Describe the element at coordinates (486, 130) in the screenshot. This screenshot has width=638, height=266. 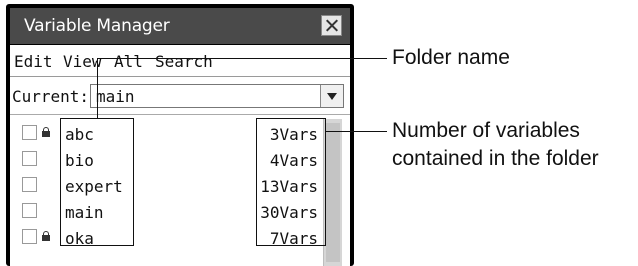
I see `variable-count-annotation-line1: Number of variables` at that location.